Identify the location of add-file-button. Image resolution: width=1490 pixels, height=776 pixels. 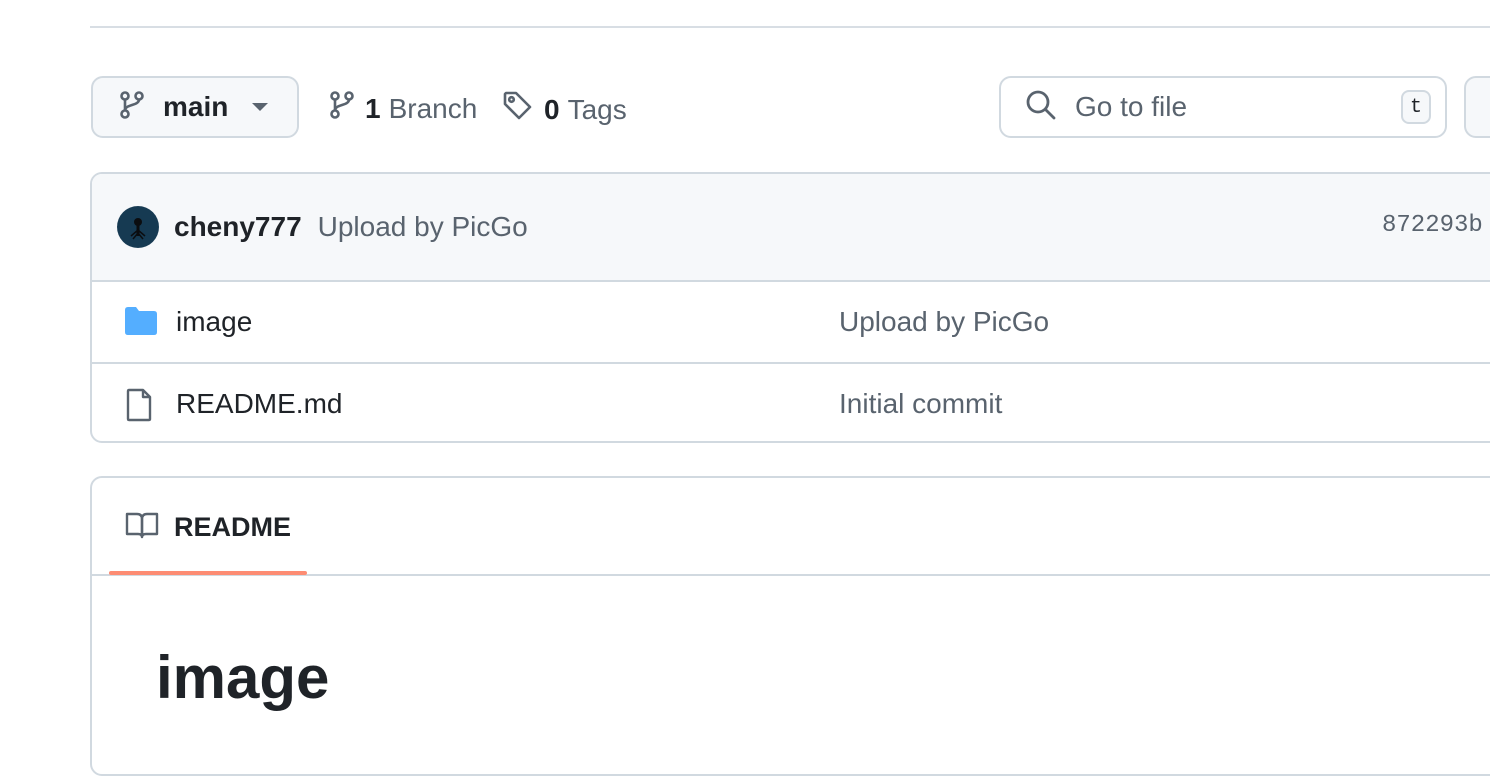
(1477, 107).